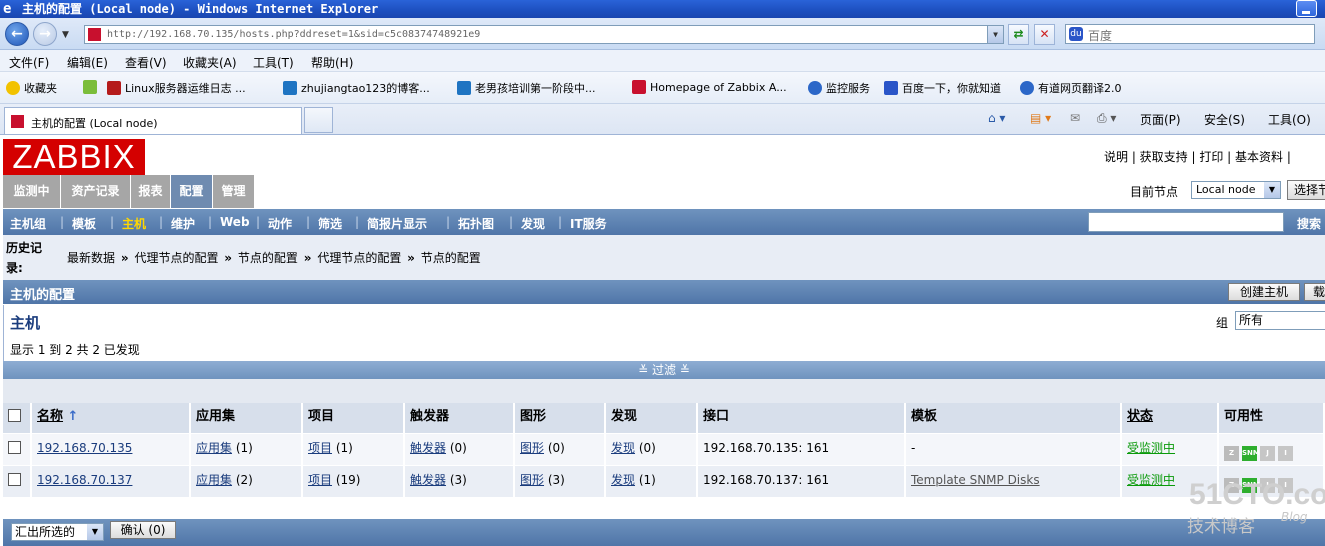 Image resolution: width=1325 pixels, height=546 pixels. I want to click on column-status: 状态, so click(1140, 416).